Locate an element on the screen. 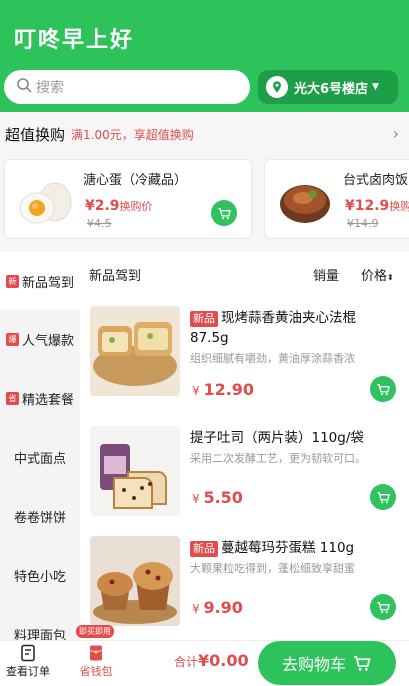 This screenshot has width=409, height=686. store-selector: 光大6号楼店 ▼ is located at coordinates (328, 87).